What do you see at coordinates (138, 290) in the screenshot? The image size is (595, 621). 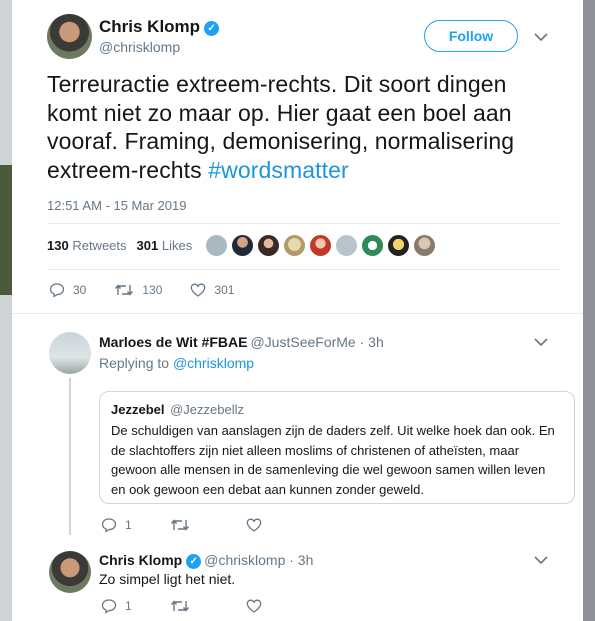 I see `retweet-action: 130` at bounding box center [138, 290].